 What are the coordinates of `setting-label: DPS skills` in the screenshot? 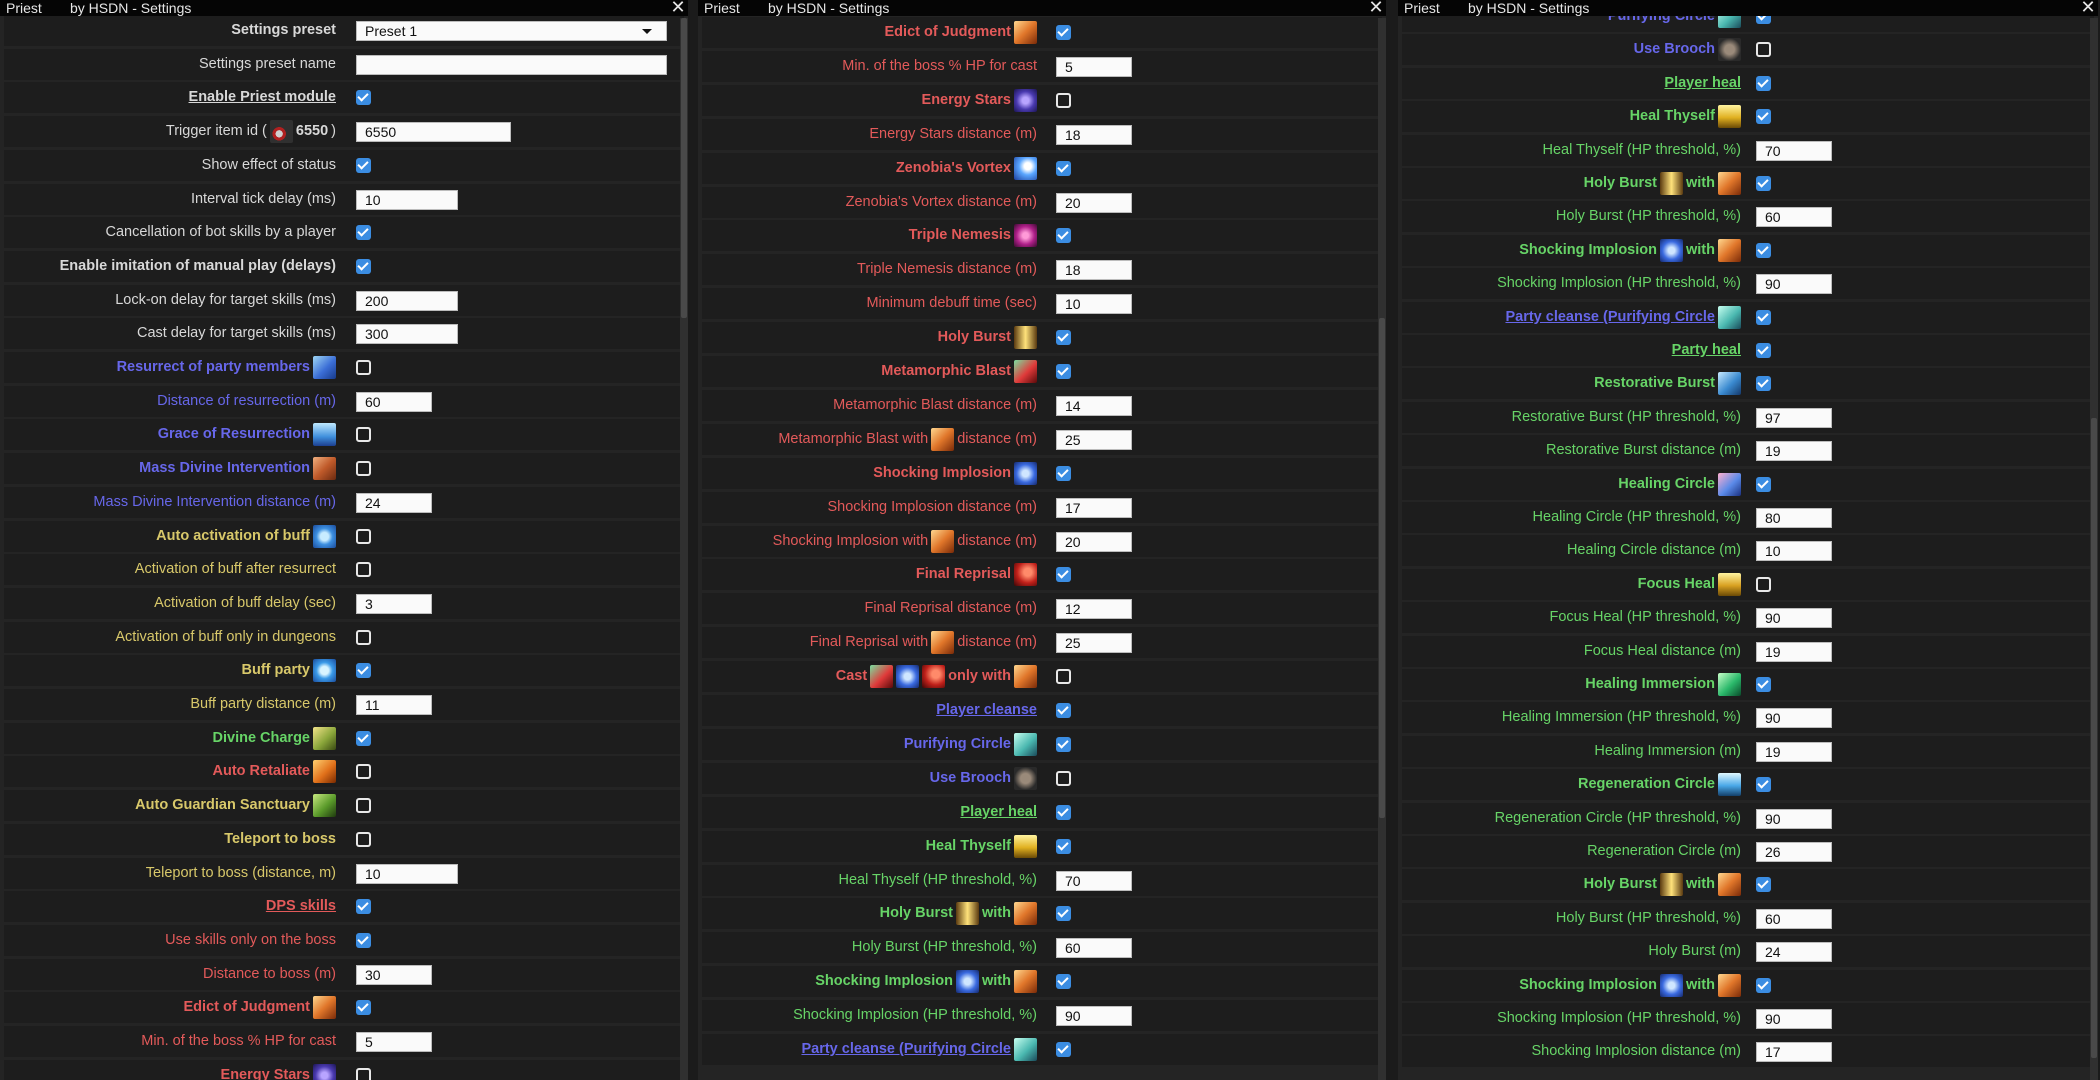 It's located at (301, 906).